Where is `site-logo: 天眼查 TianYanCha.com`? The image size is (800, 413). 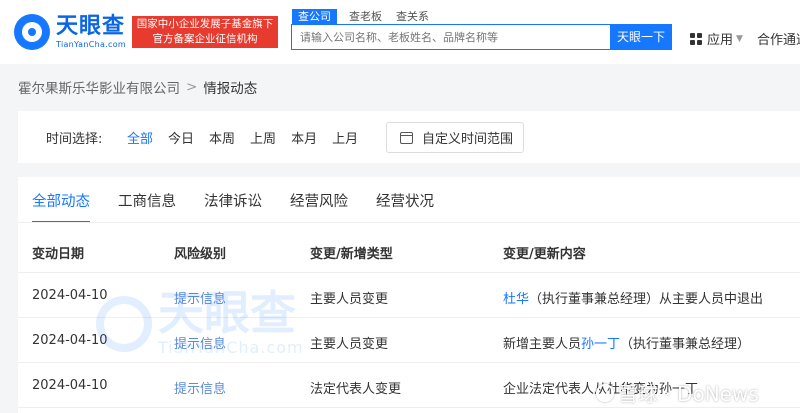 site-logo: 天眼查 TianYanCha.com is located at coordinates (70, 32).